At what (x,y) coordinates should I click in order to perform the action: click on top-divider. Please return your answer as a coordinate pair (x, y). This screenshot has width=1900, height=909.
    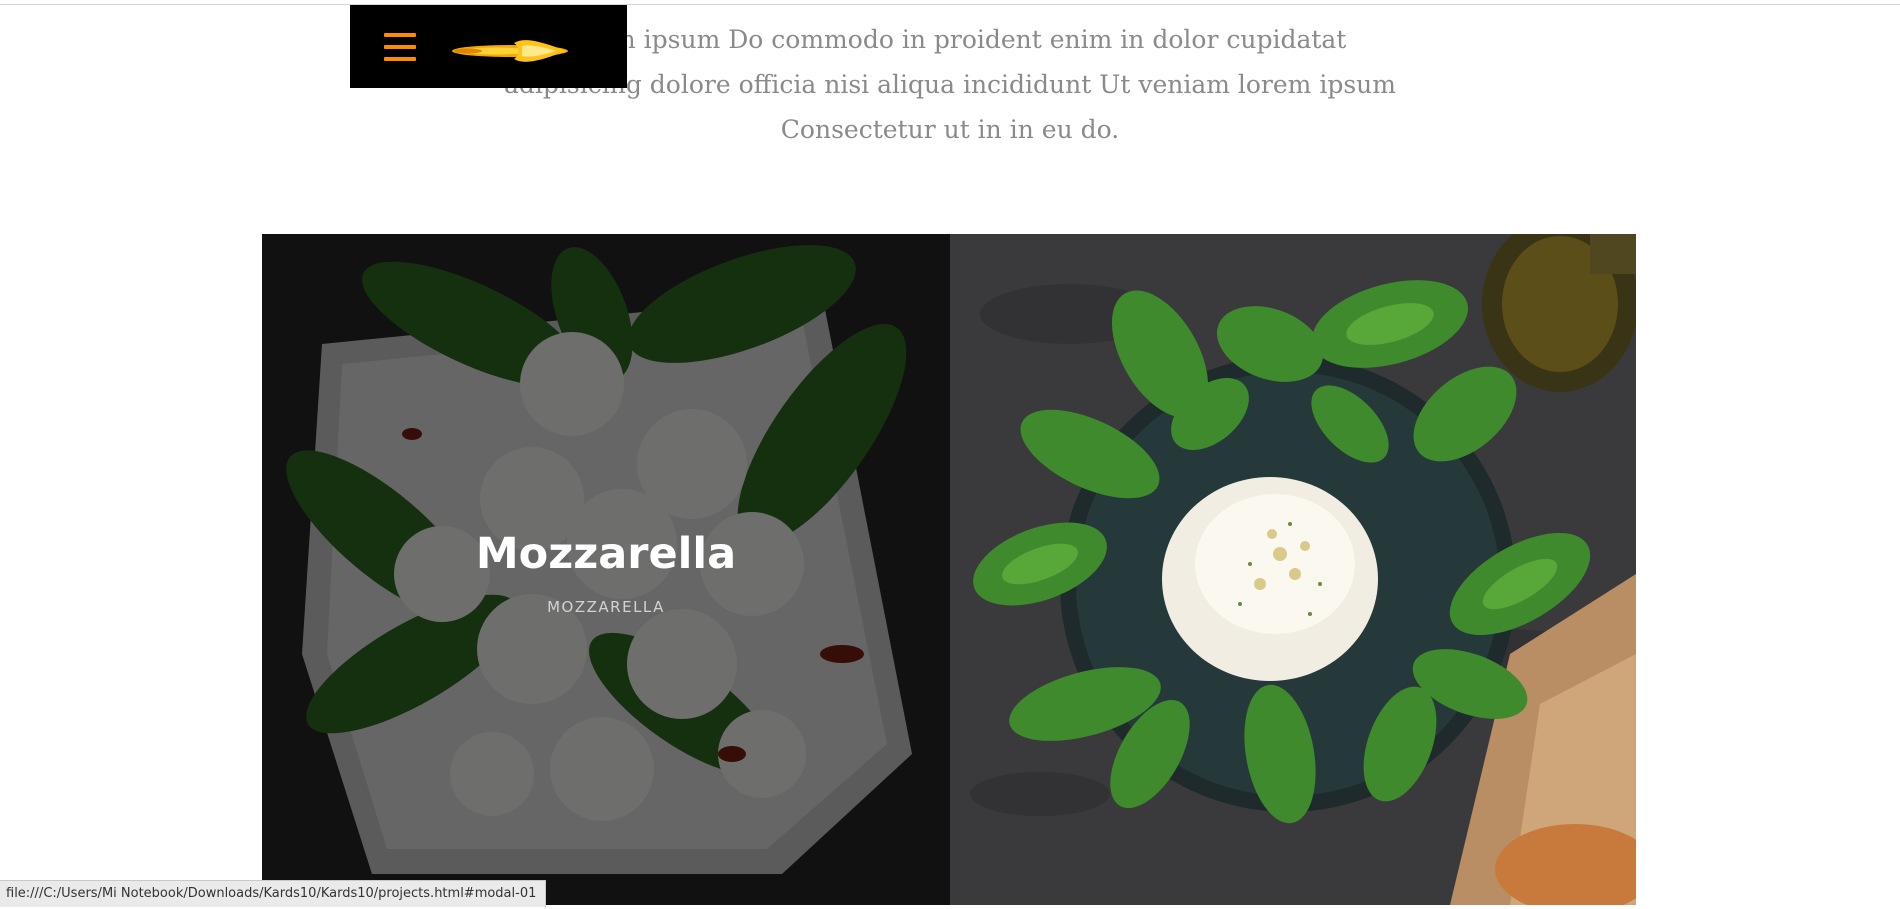
    Looking at the image, I should click on (950, 4).